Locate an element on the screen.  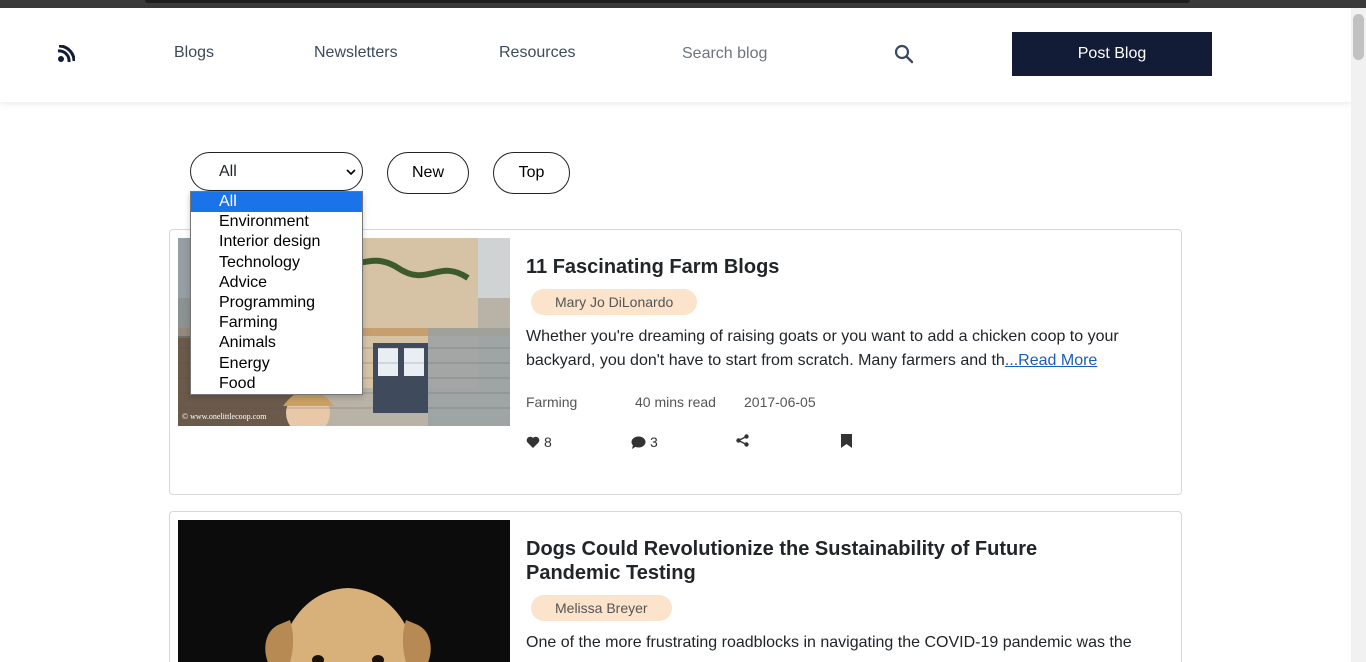
sort-top-button: Top is located at coordinates (531, 173).